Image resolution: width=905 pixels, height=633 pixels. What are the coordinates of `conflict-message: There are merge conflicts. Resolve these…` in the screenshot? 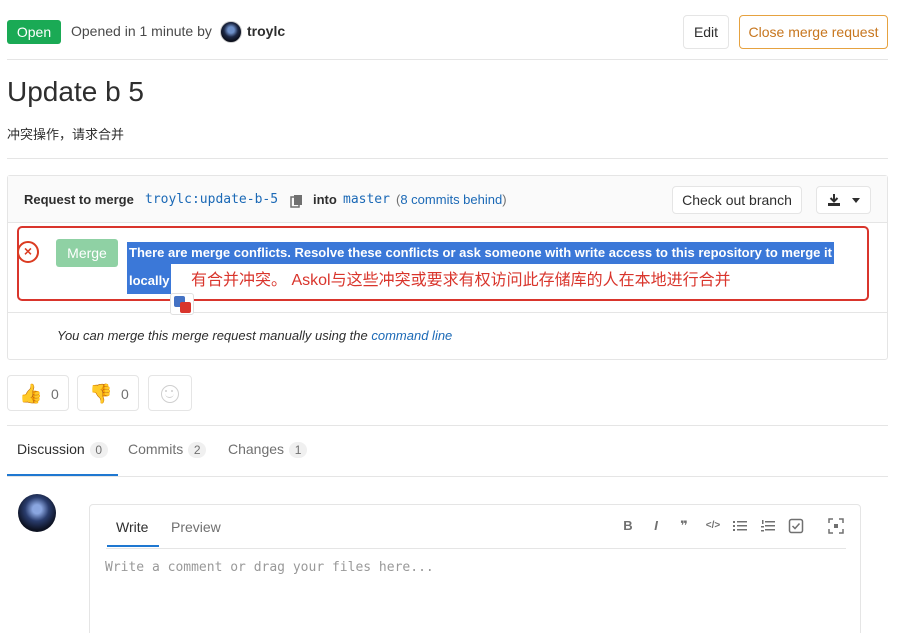 It's located at (480, 253).